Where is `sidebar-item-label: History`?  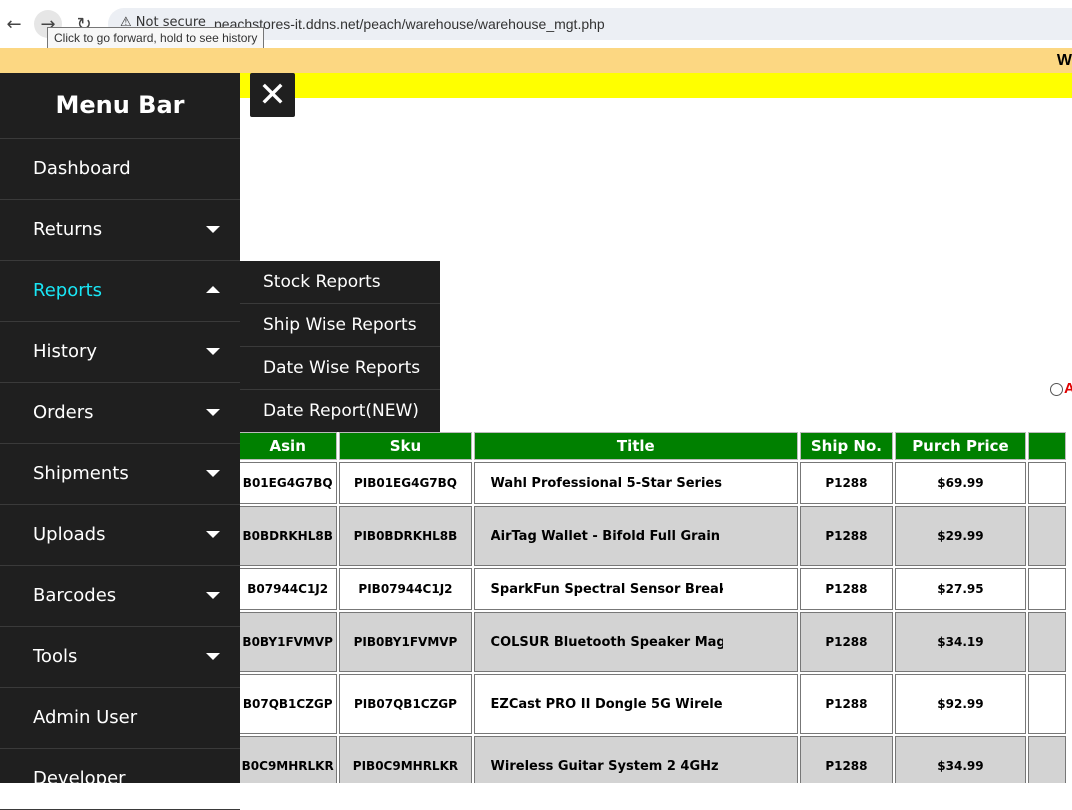 sidebar-item-label: History is located at coordinates (65, 351).